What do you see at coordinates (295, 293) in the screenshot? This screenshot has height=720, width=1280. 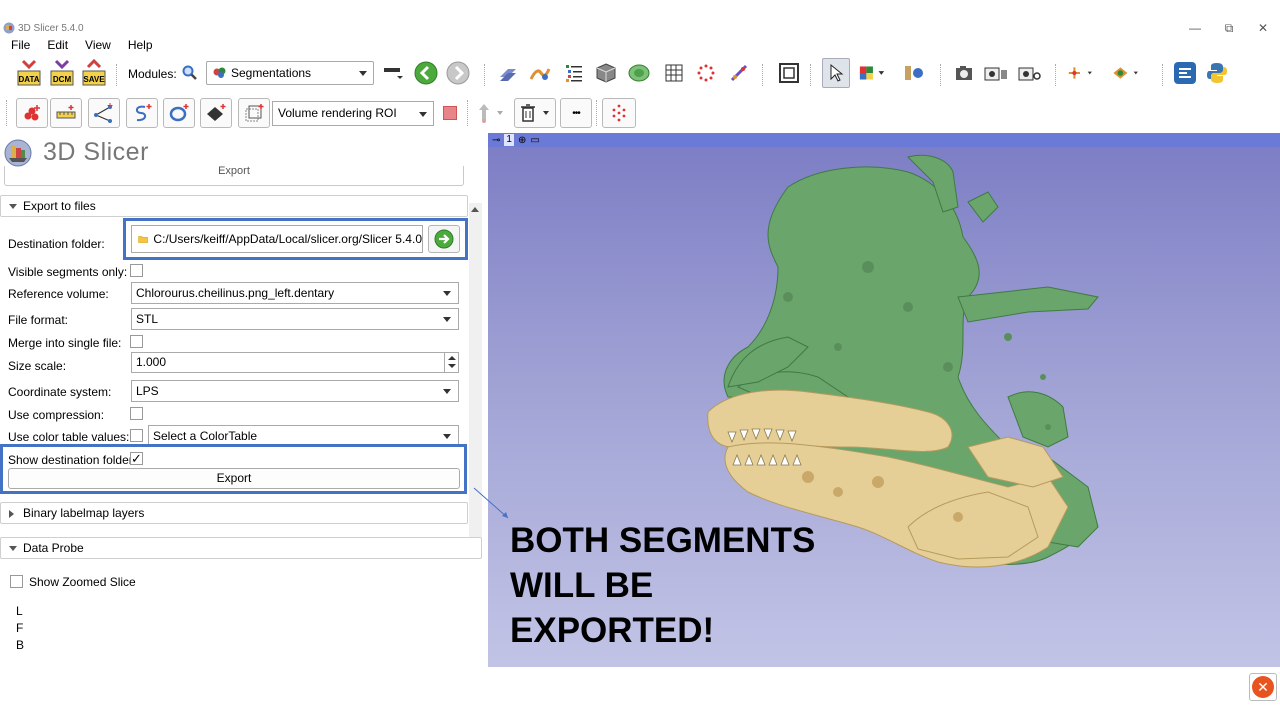 I see `reference-volume-select: Chlorourus.cheilinus.png_left.dentary` at bounding box center [295, 293].